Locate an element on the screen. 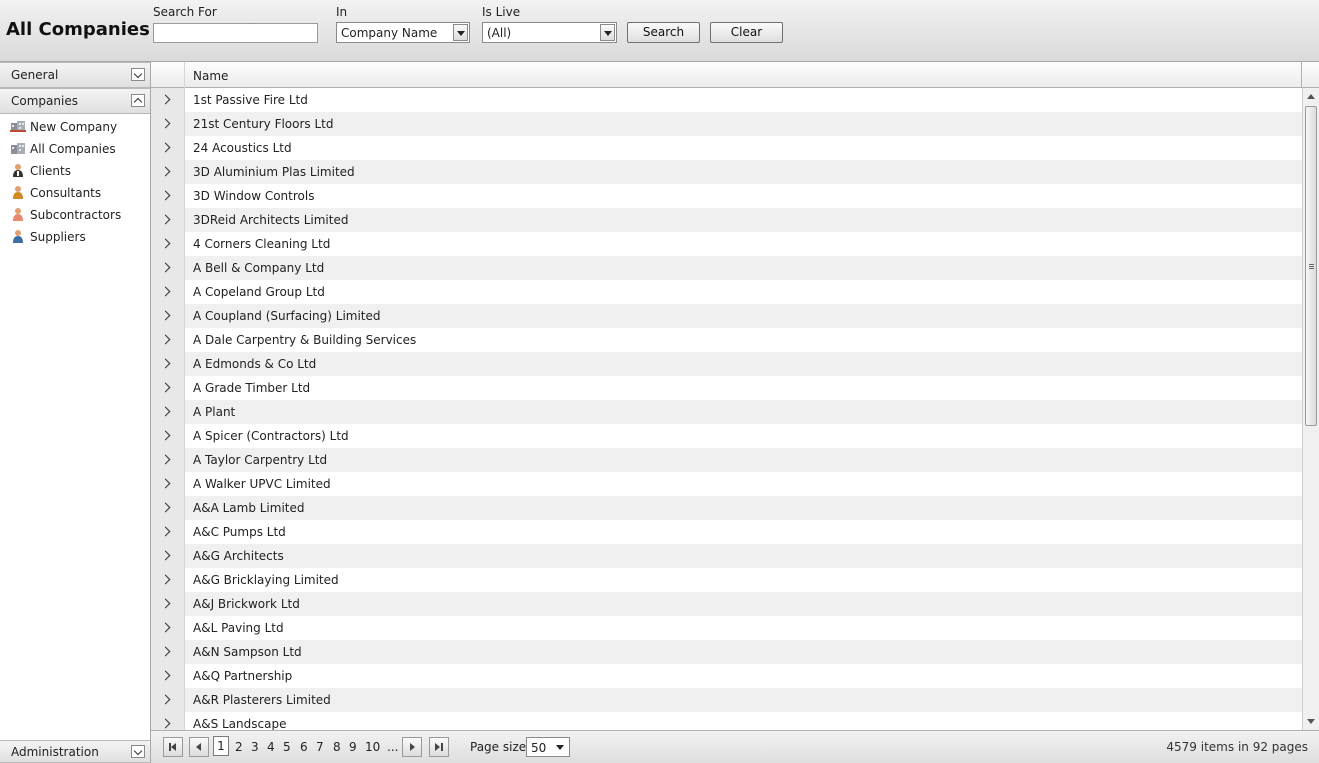  sidebar-item-new-company: New Company is located at coordinates (77, 127).